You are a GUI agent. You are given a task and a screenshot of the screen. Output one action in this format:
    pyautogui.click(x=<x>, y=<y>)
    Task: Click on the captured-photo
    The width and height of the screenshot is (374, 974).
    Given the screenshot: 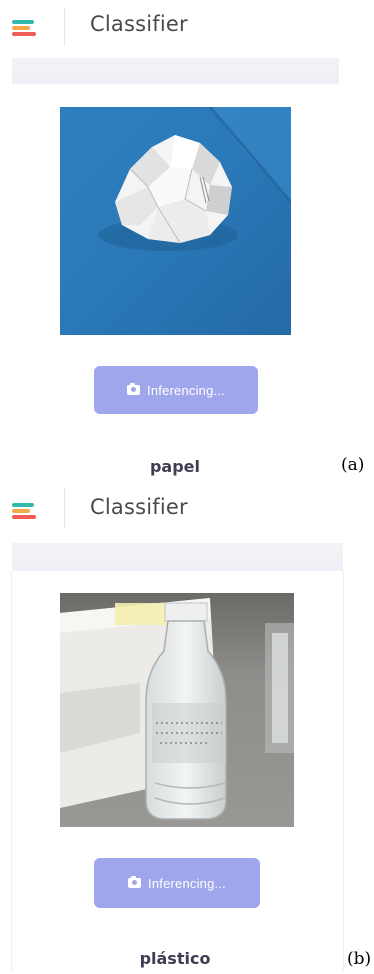 What is the action you would take?
    pyautogui.click(x=175, y=221)
    